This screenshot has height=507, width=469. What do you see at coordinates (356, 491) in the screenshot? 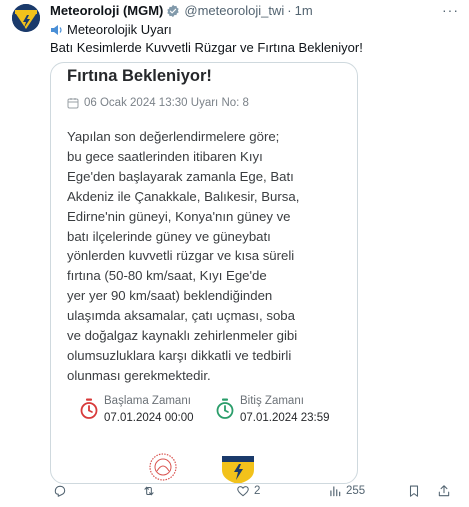
I see `views-count: 255` at bounding box center [356, 491].